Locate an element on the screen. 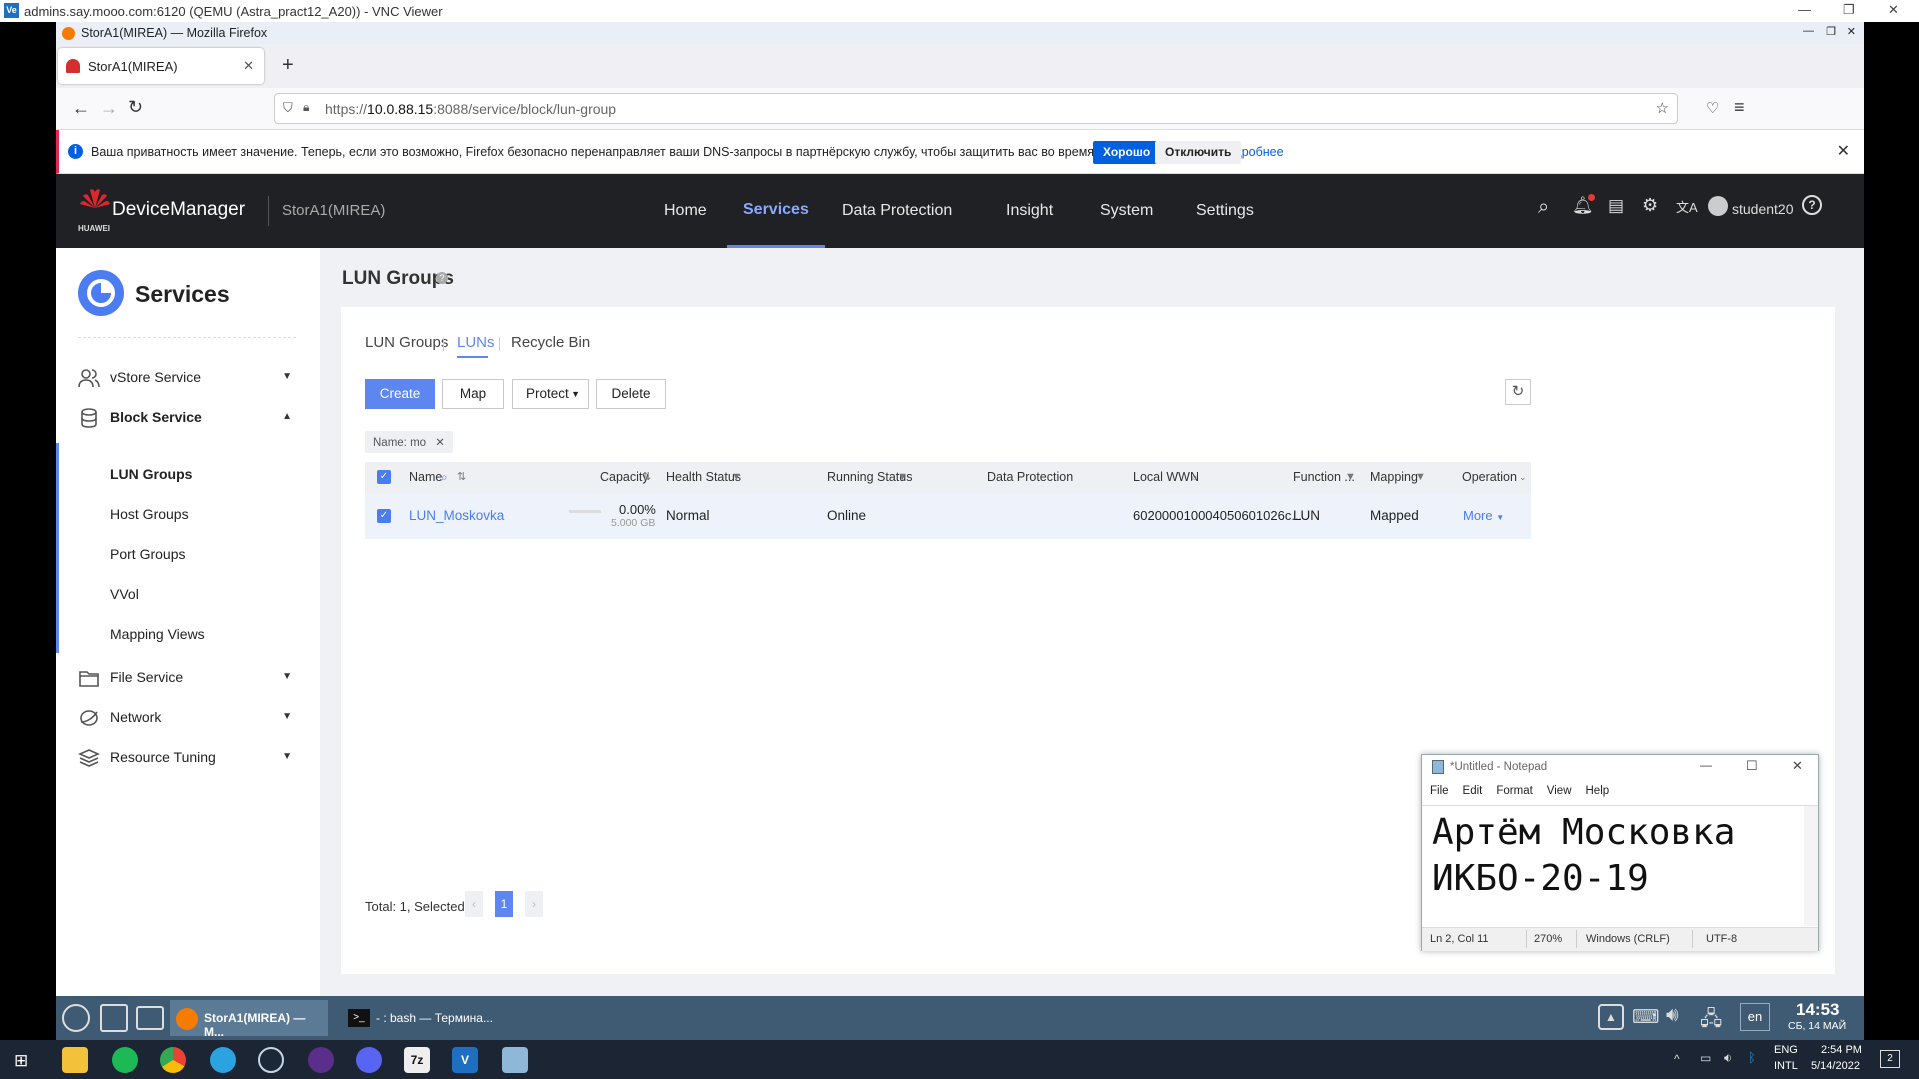  back-icon: ← is located at coordinates (81, 108).